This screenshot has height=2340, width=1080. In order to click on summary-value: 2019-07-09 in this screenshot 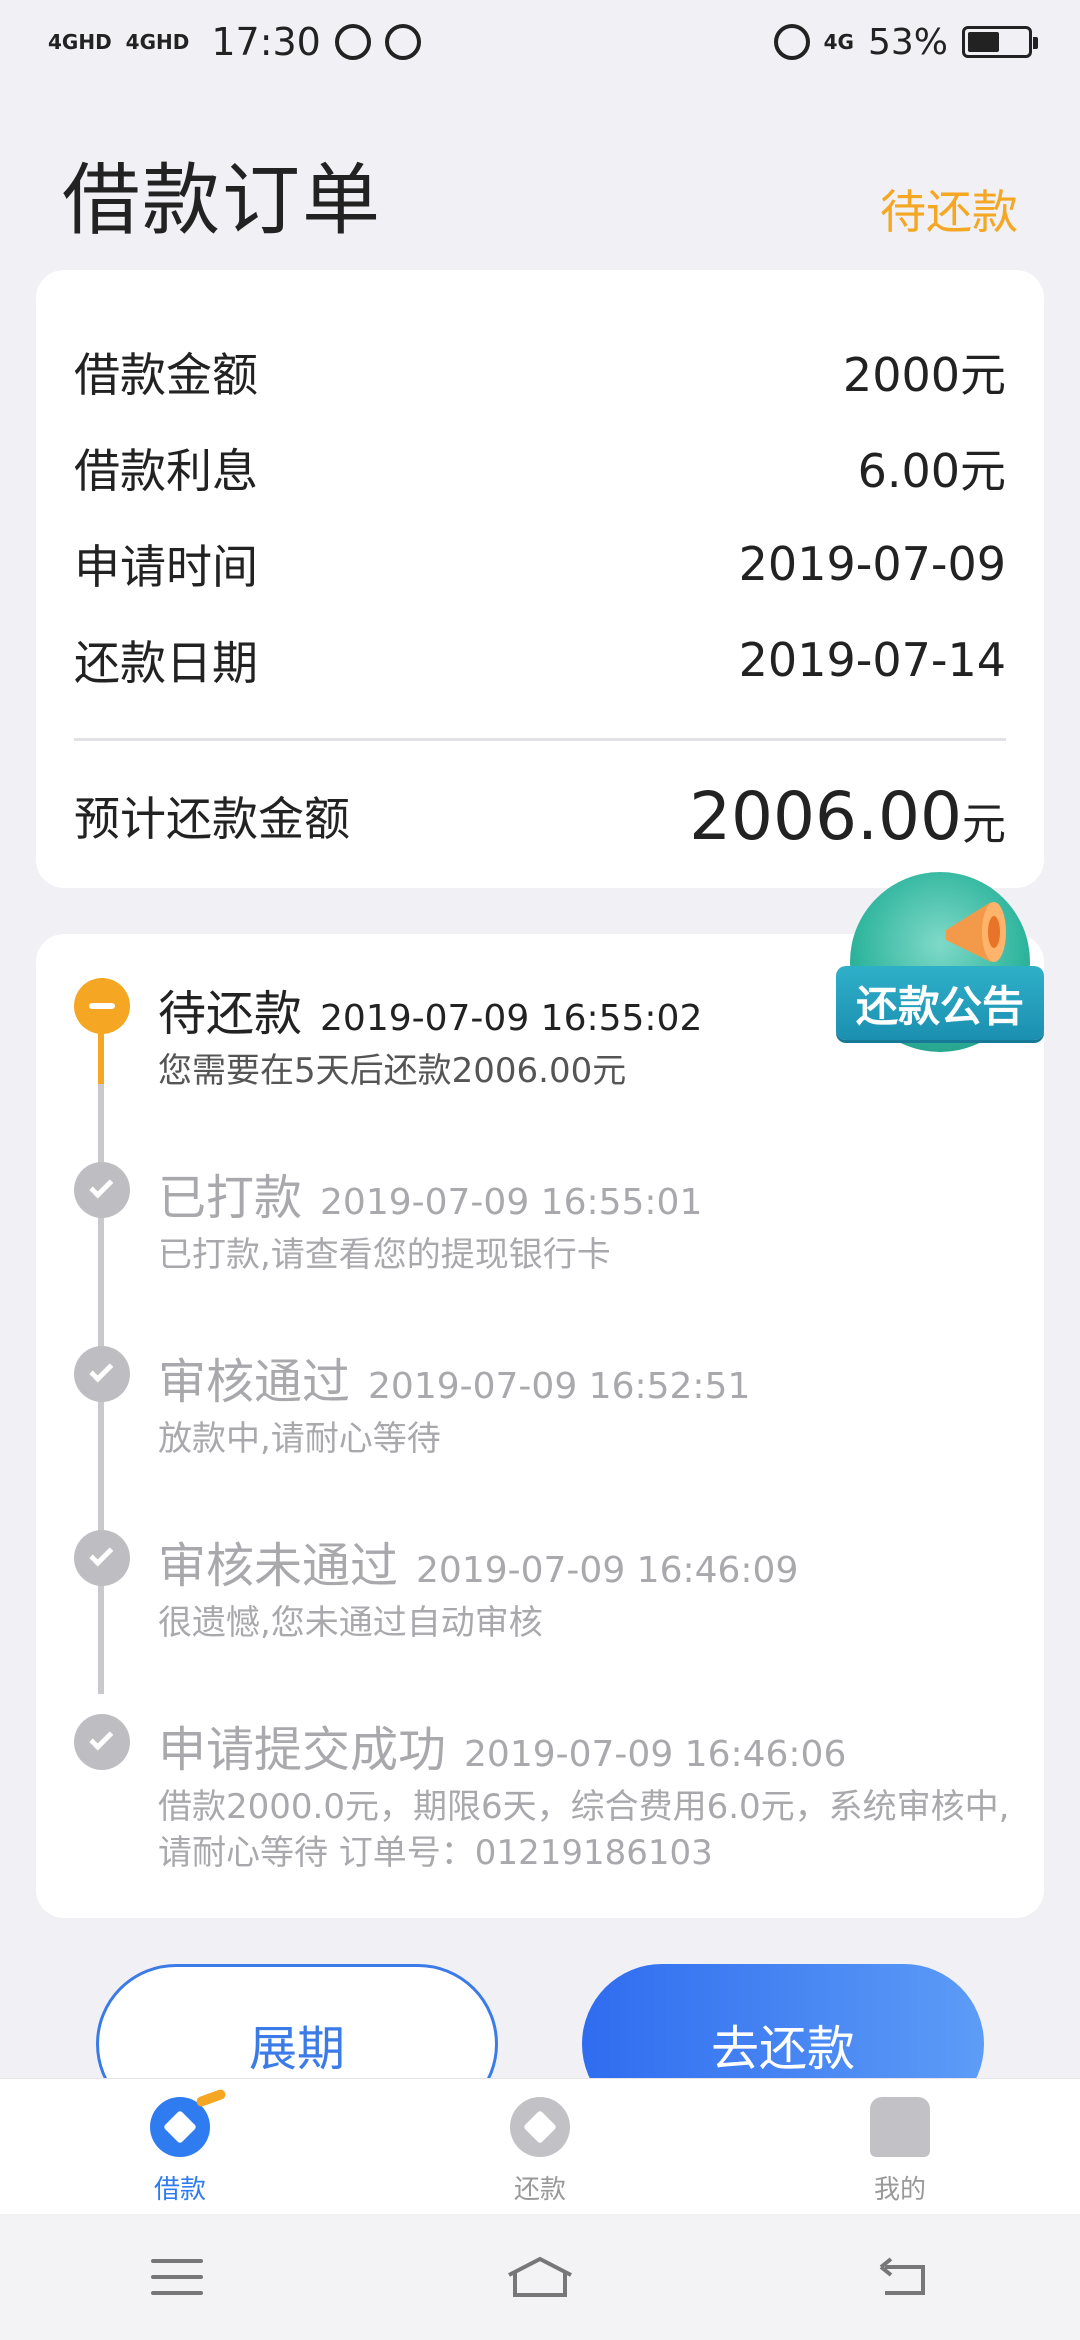, I will do `click(872, 564)`.